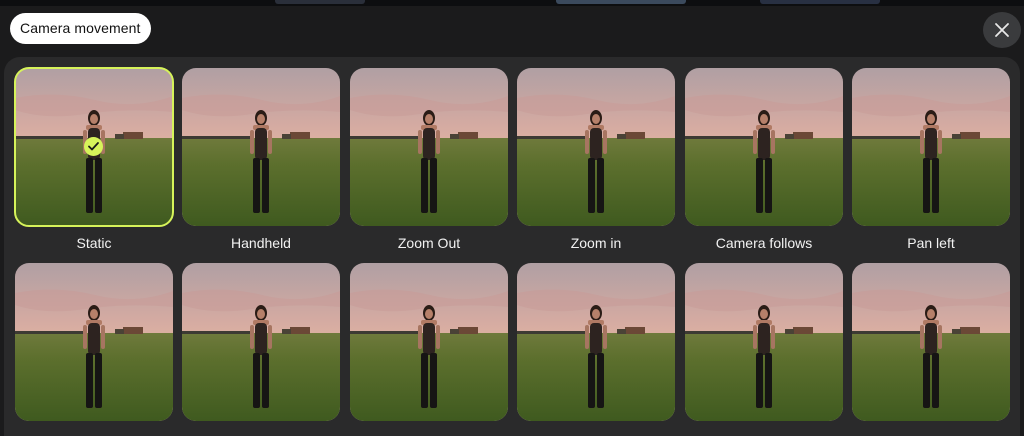 The image size is (1024, 436). I want to click on camera-option-label: Pan left, so click(931, 243).